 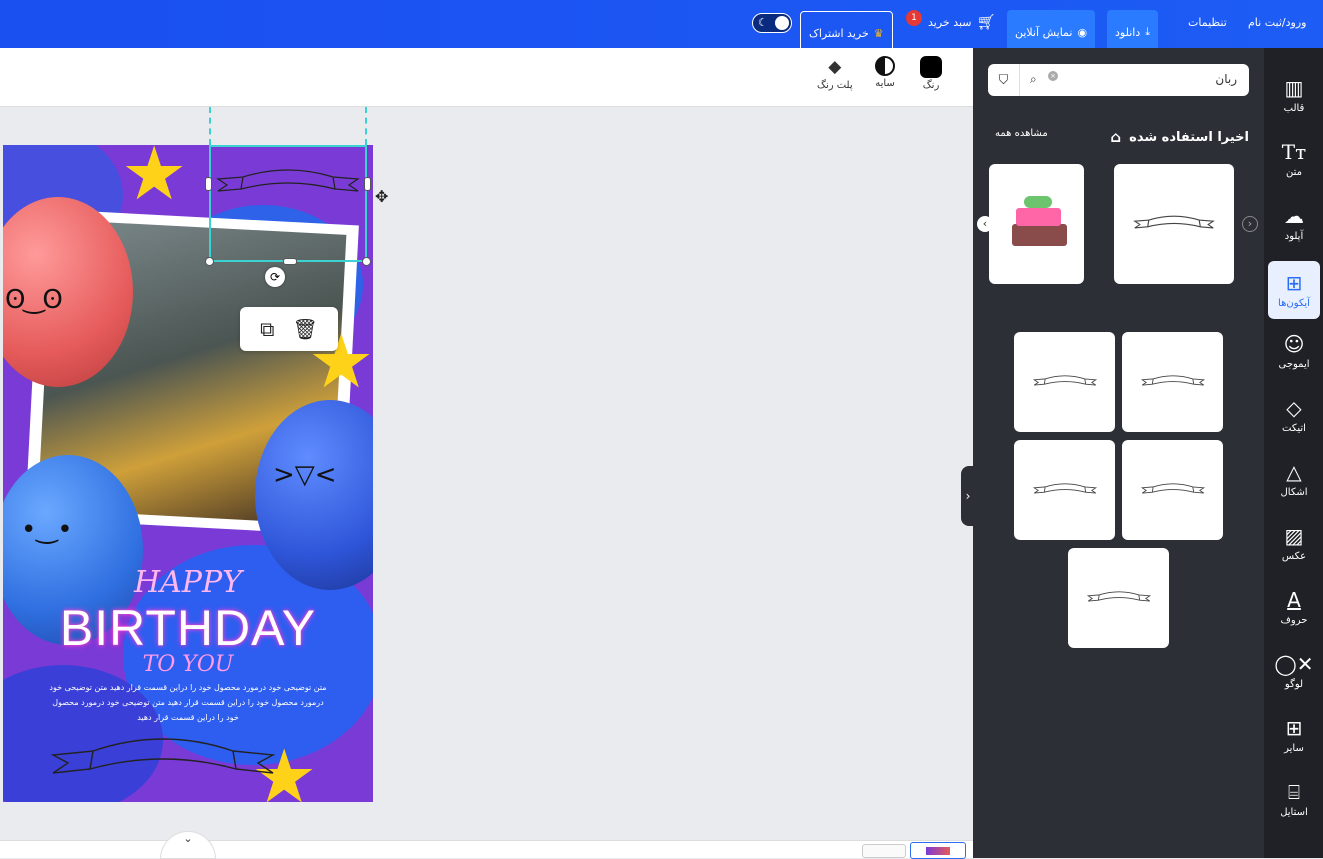 What do you see at coordinates (1294, 791) in the screenshot?
I see `style-icon: ⌸` at bounding box center [1294, 791].